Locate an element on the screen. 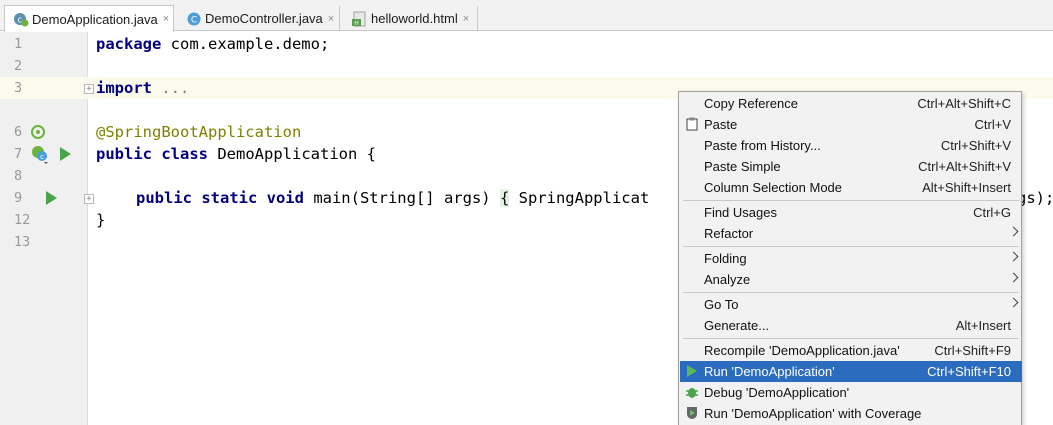  debug-icon is located at coordinates (692, 392).